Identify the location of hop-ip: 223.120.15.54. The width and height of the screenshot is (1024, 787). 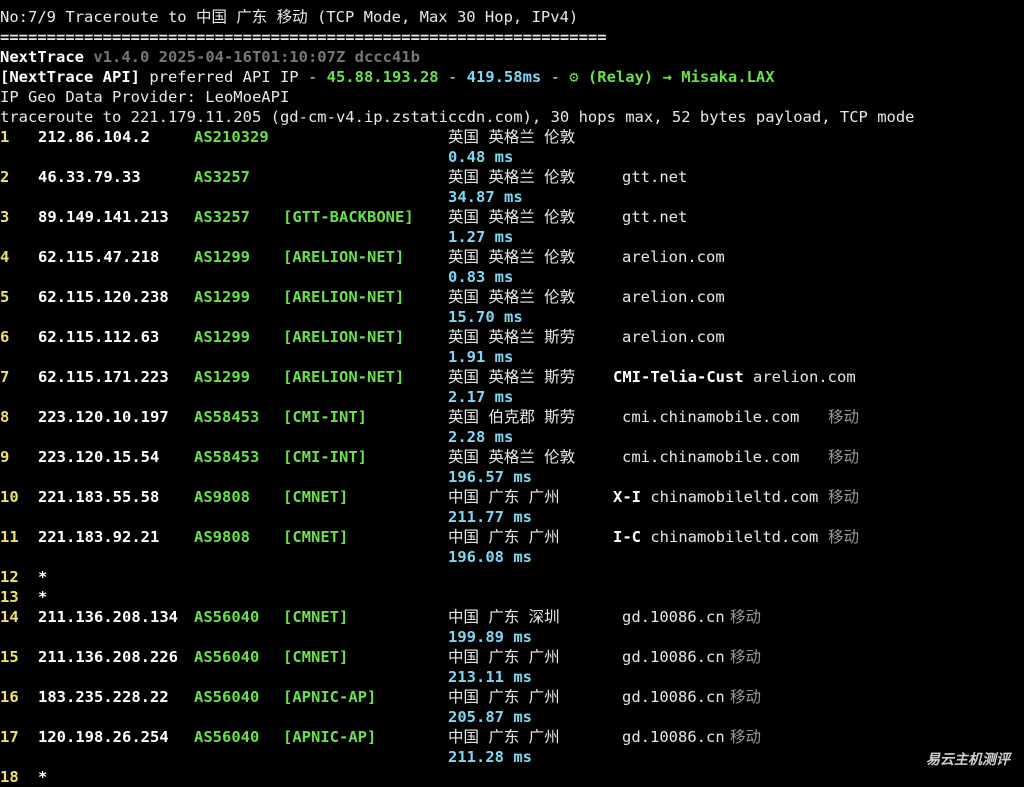
(99, 457).